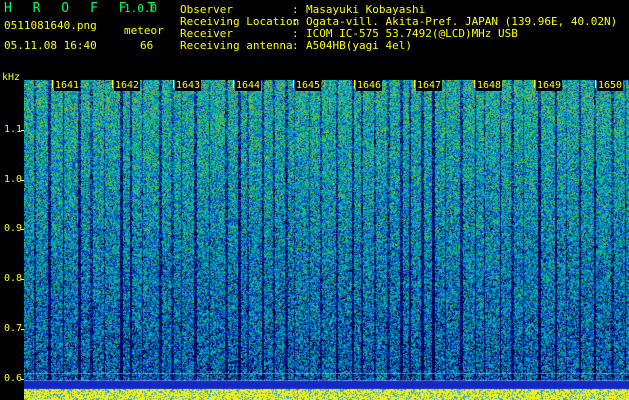 The image size is (629, 400). Describe the element at coordinates (12, 328) in the screenshot. I see `y-tick-label: 0.7` at that location.